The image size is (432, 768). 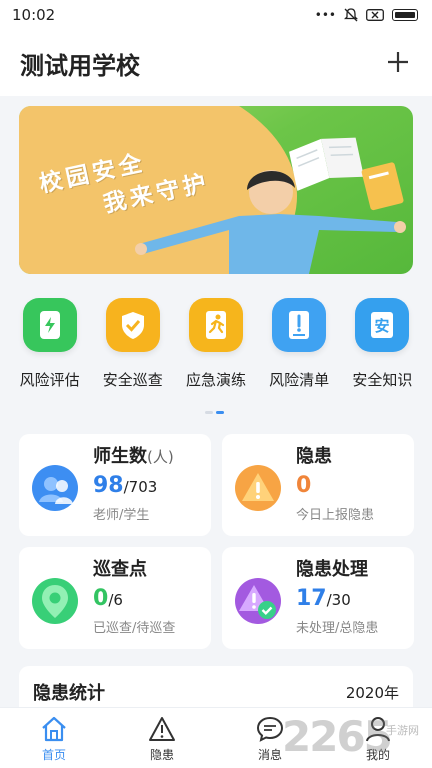 I want to click on running-man-icon, so click(x=215, y=325).